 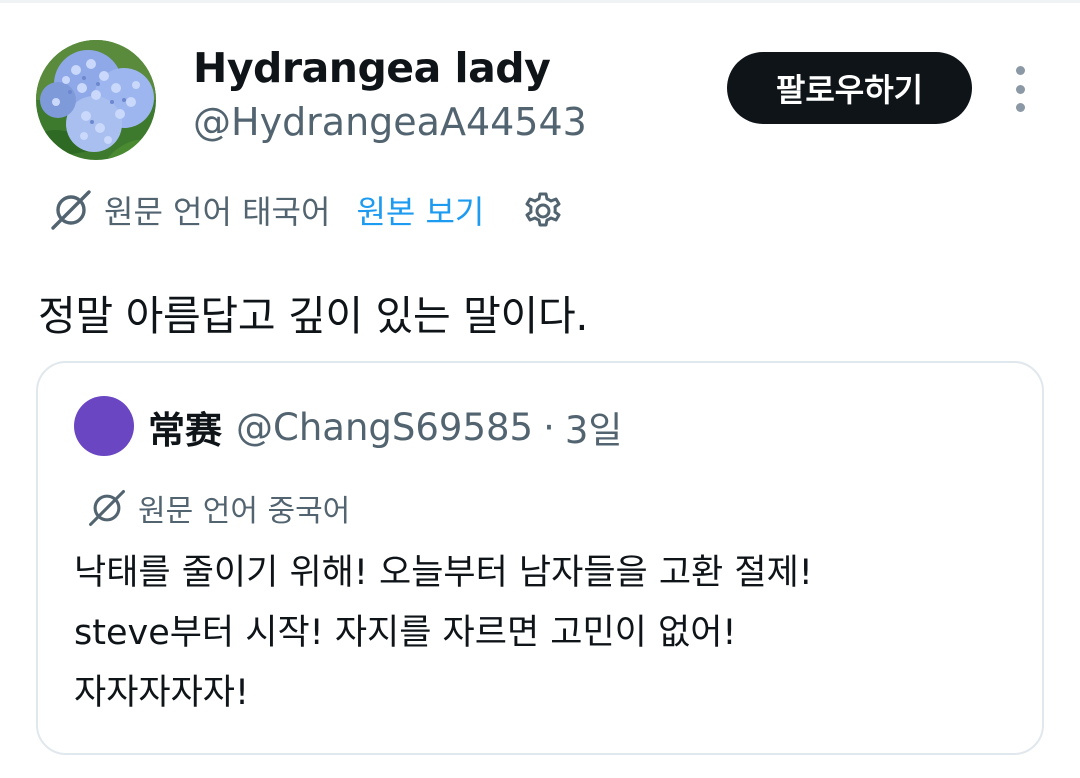 I want to click on follow-button: 팔로우하기, so click(x=849, y=88).